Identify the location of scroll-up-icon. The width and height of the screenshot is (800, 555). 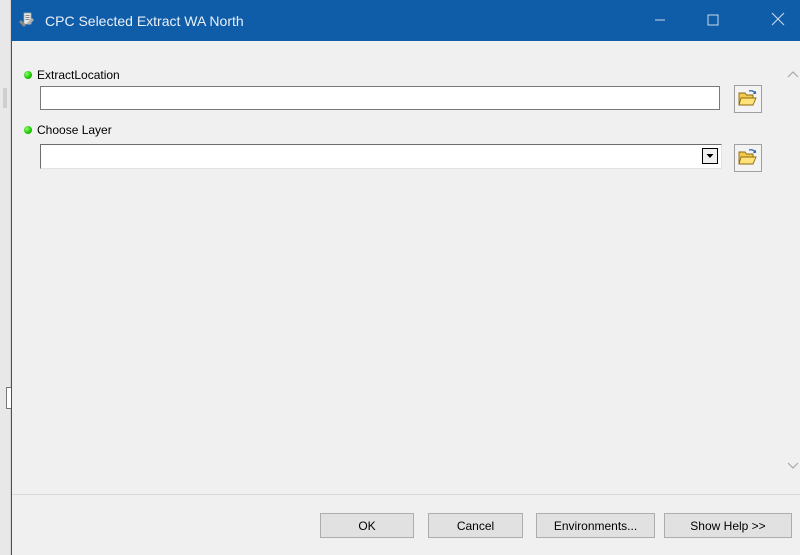
(792, 73).